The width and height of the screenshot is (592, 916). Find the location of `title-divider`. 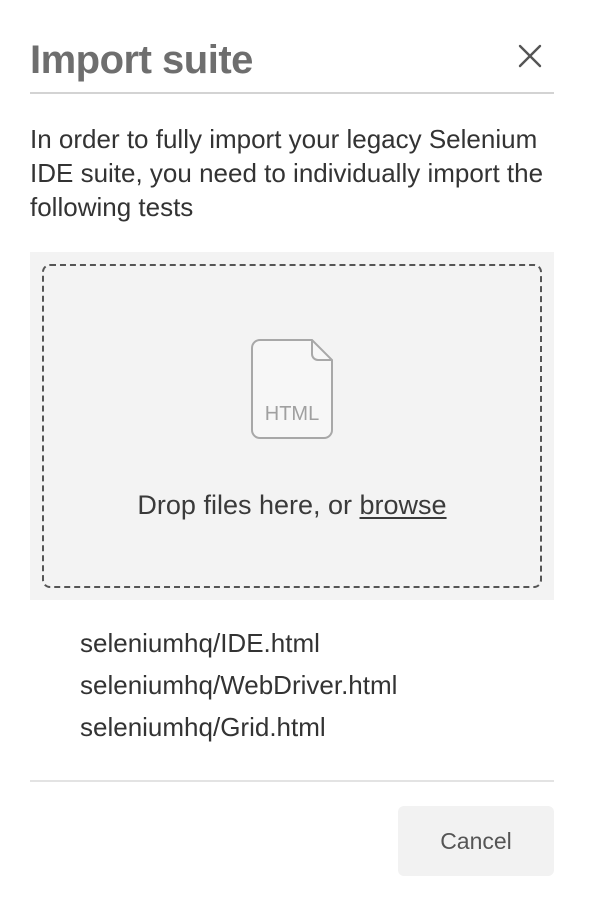

title-divider is located at coordinates (292, 93).